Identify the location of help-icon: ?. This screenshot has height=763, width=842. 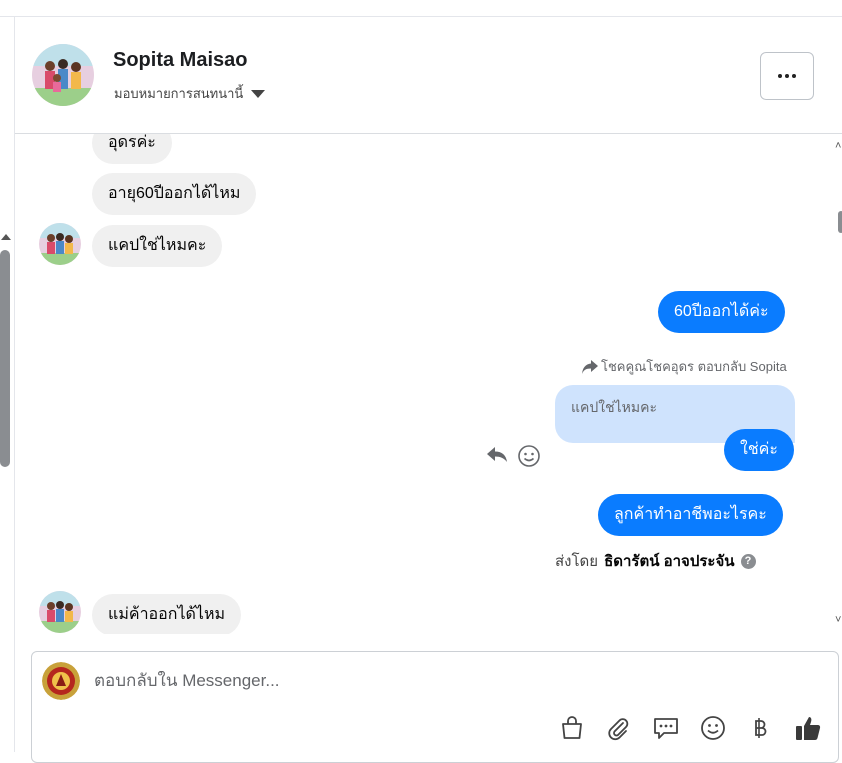
(748, 561).